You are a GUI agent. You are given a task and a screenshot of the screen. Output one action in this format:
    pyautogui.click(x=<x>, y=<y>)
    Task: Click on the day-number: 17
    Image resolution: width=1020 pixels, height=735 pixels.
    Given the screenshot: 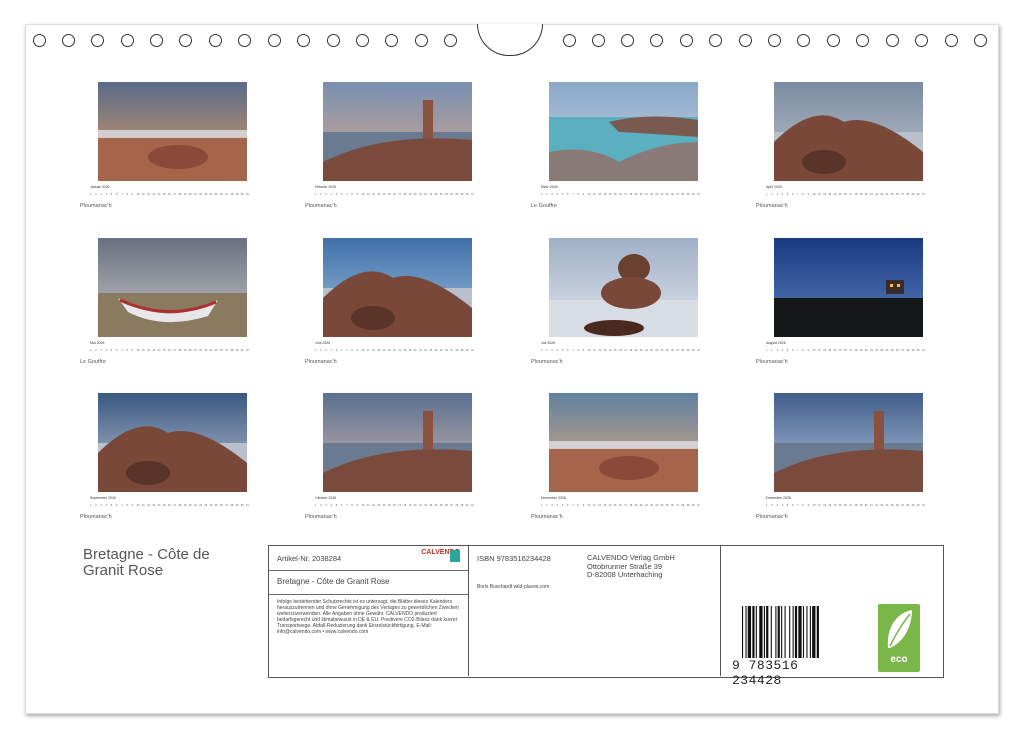 What is the action you would take?
    pyautogui.click(x=850, y=350)
    